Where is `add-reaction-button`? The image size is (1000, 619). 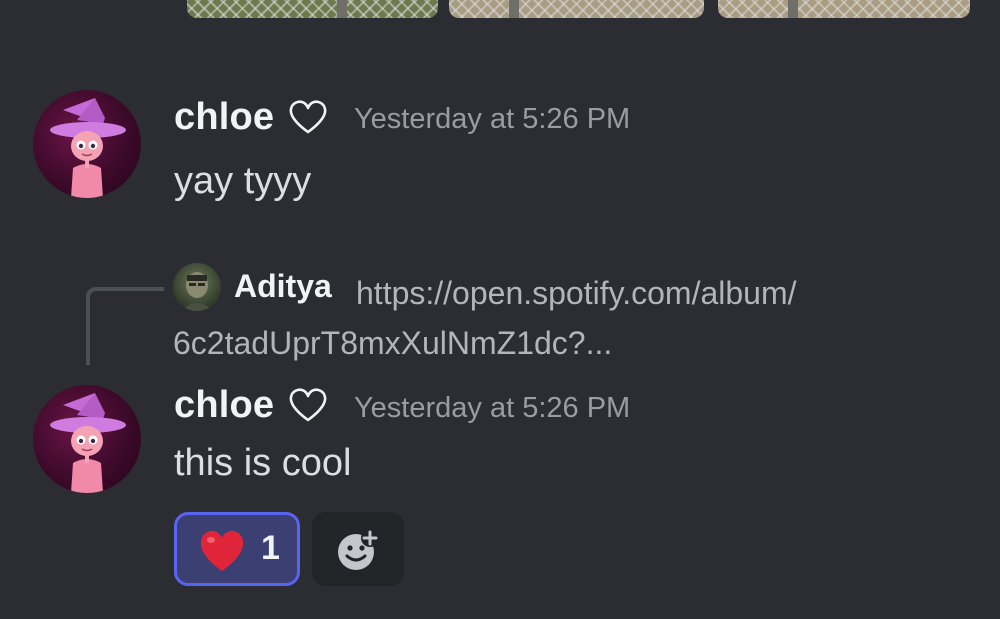
add-reaction-button is located at coordinates (358, 549).